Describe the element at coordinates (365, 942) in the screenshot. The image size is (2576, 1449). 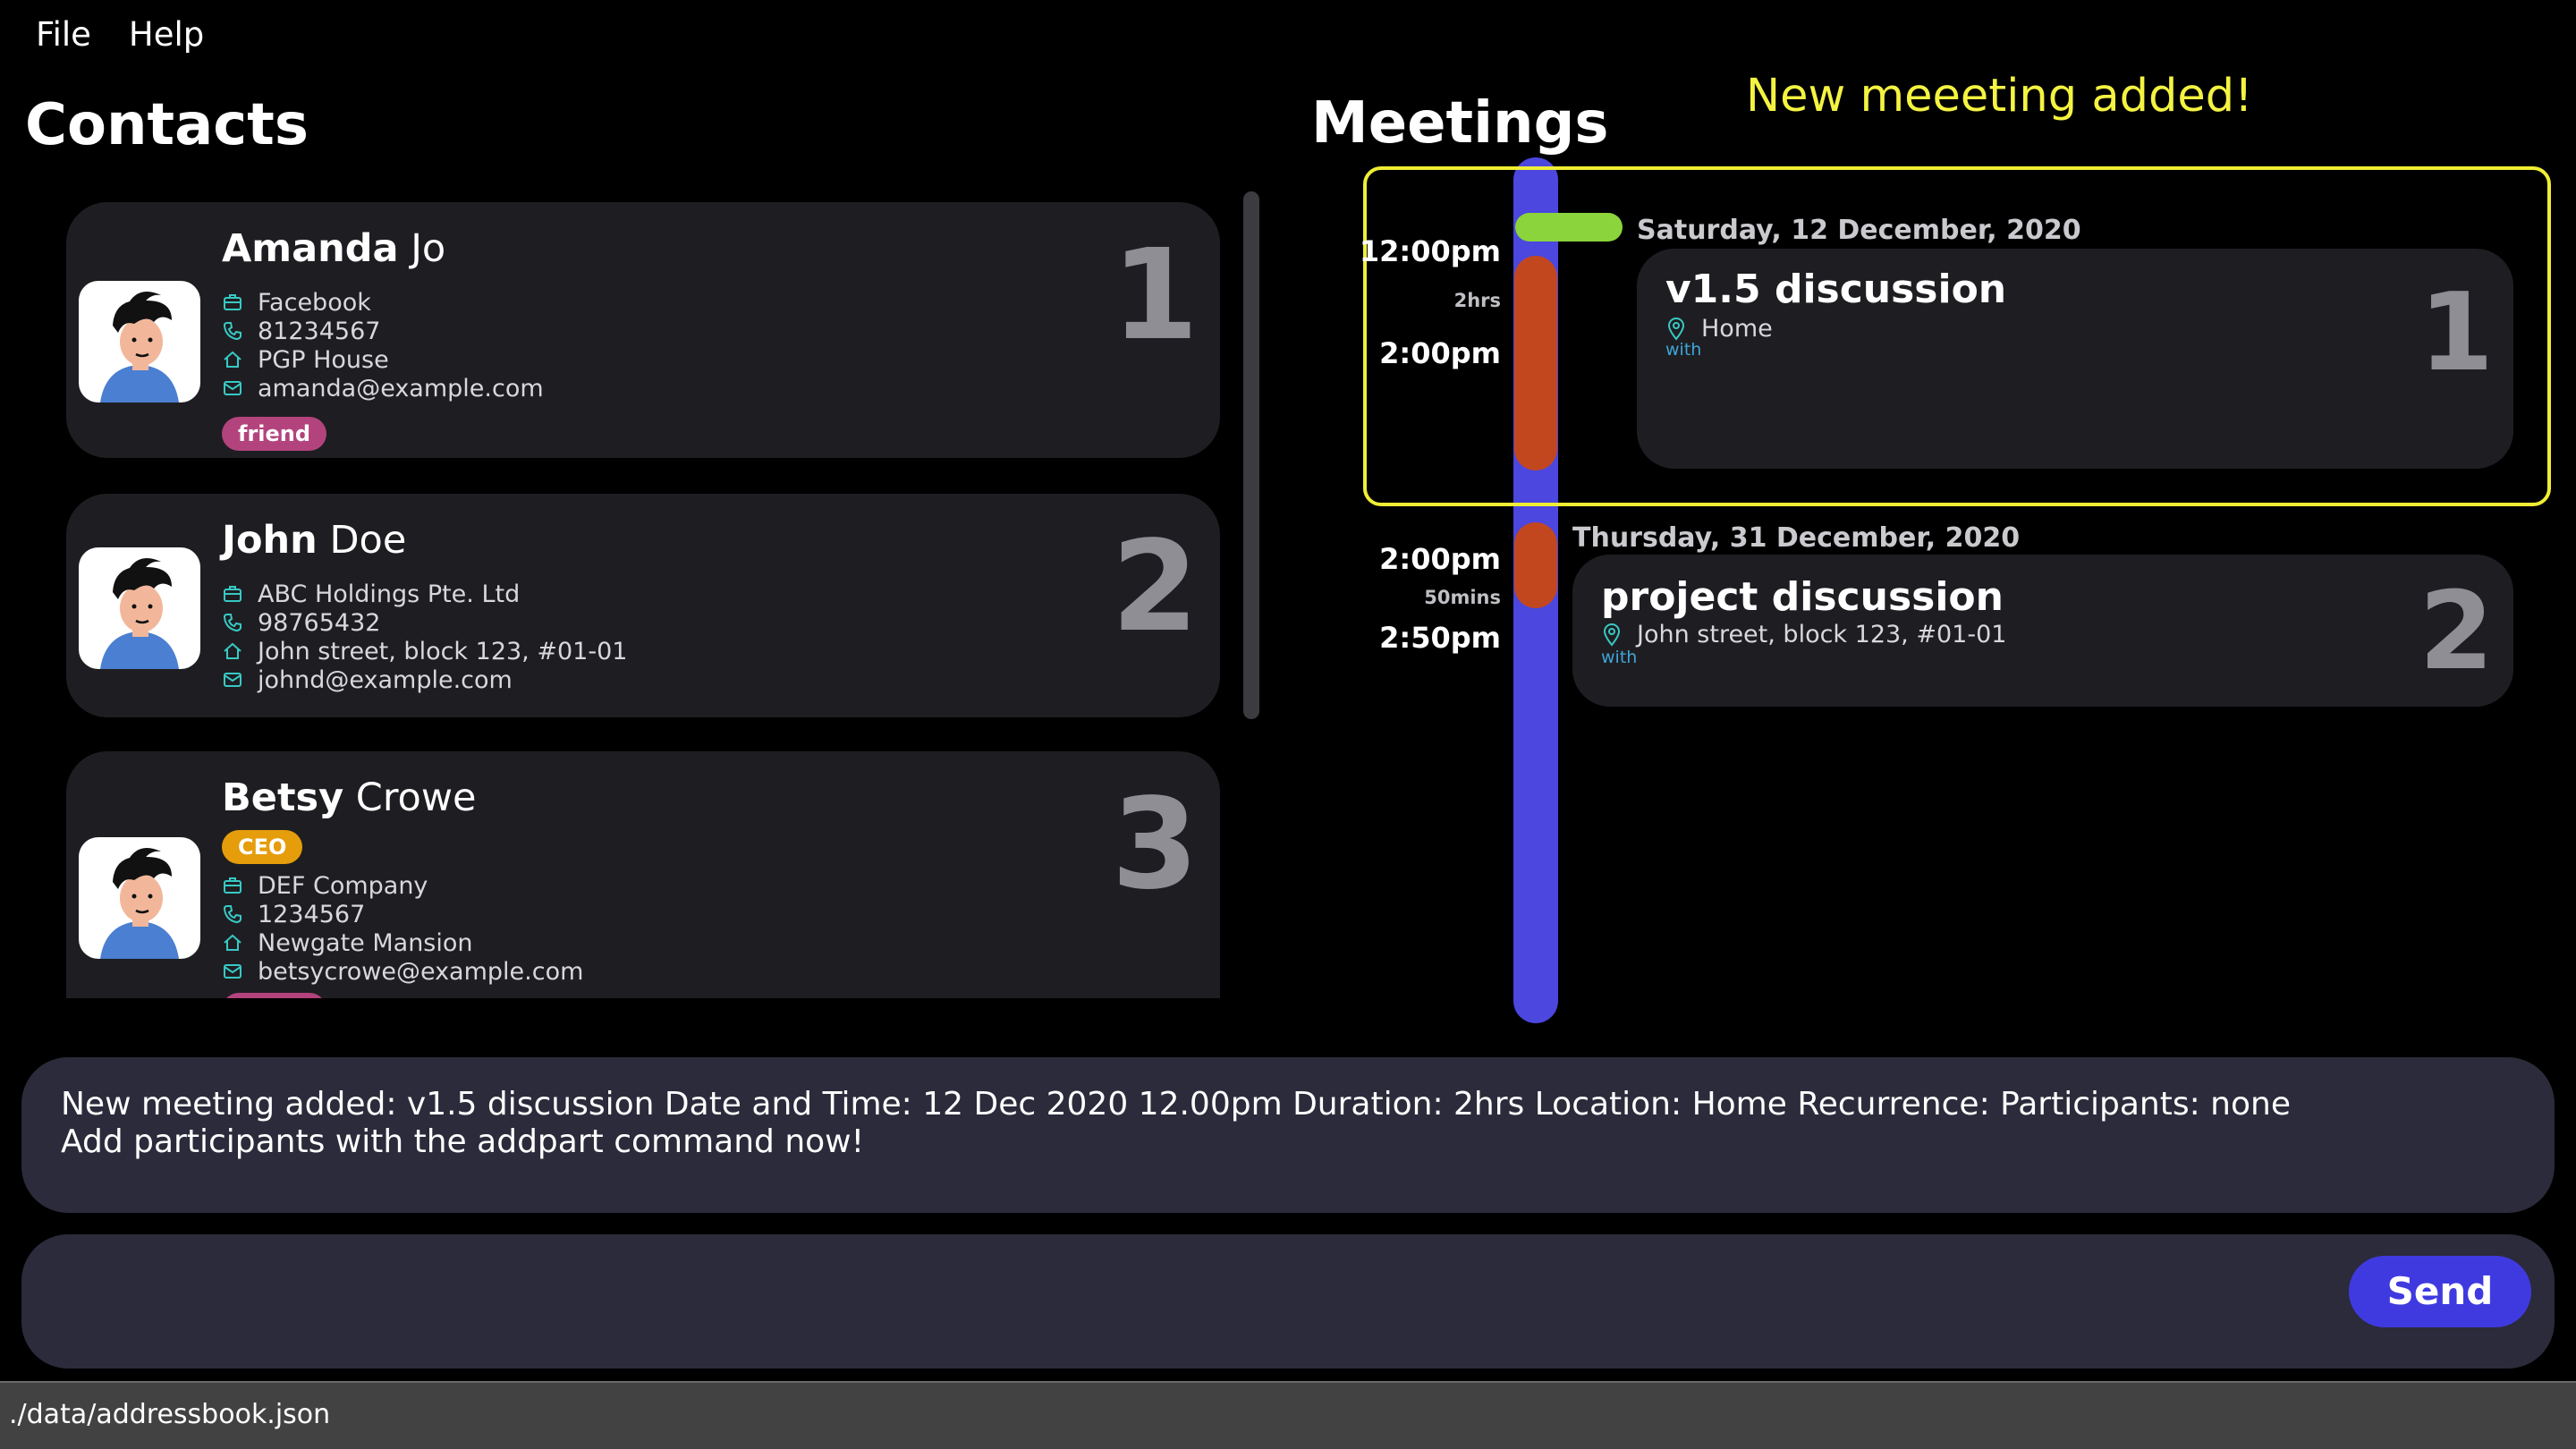
I see `contact-address: Newgate Mansion` at that location.